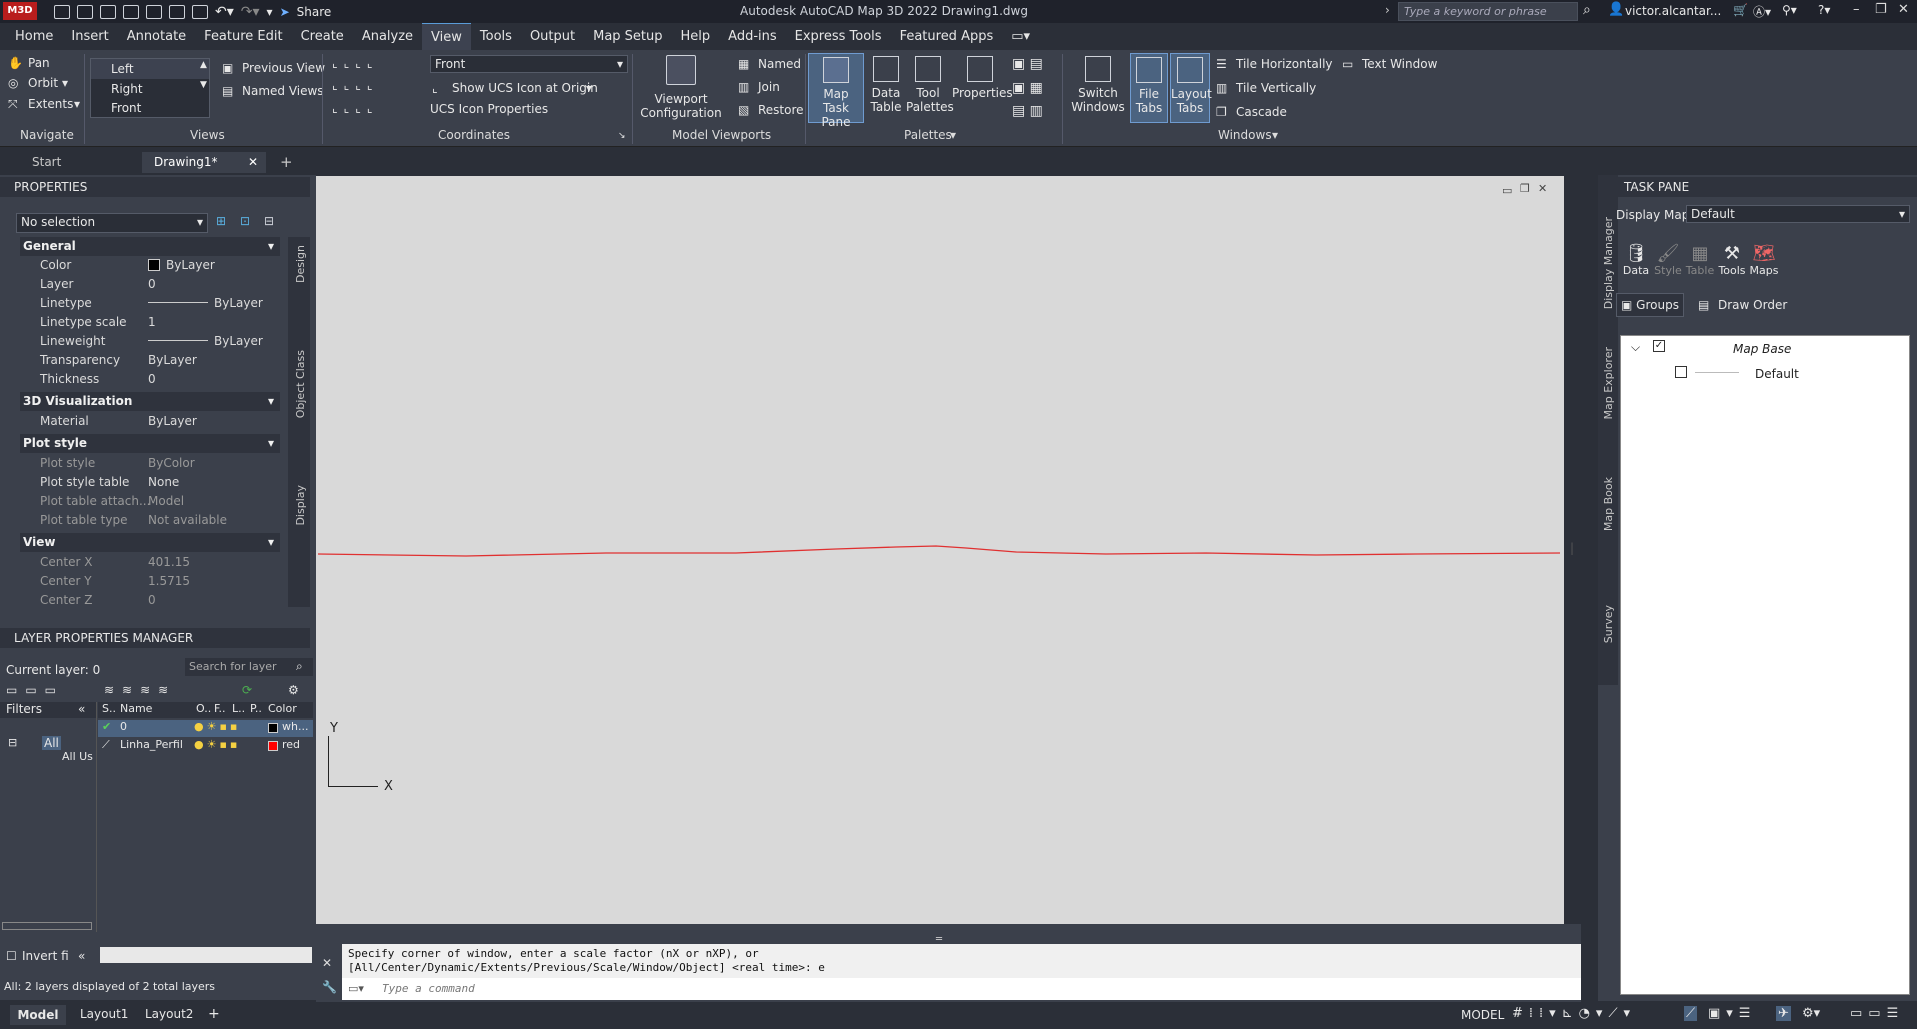 This screenshot has width=1917, height=1029. What do you see at coordinates (80, 162) in the screenshot?
I see `tab-start: Start` at bounding box center [80, 162].